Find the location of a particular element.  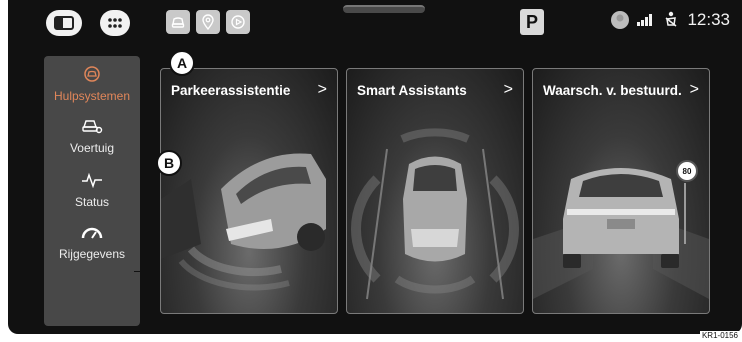

pull-down-handle is located at coordinates (384, 9).